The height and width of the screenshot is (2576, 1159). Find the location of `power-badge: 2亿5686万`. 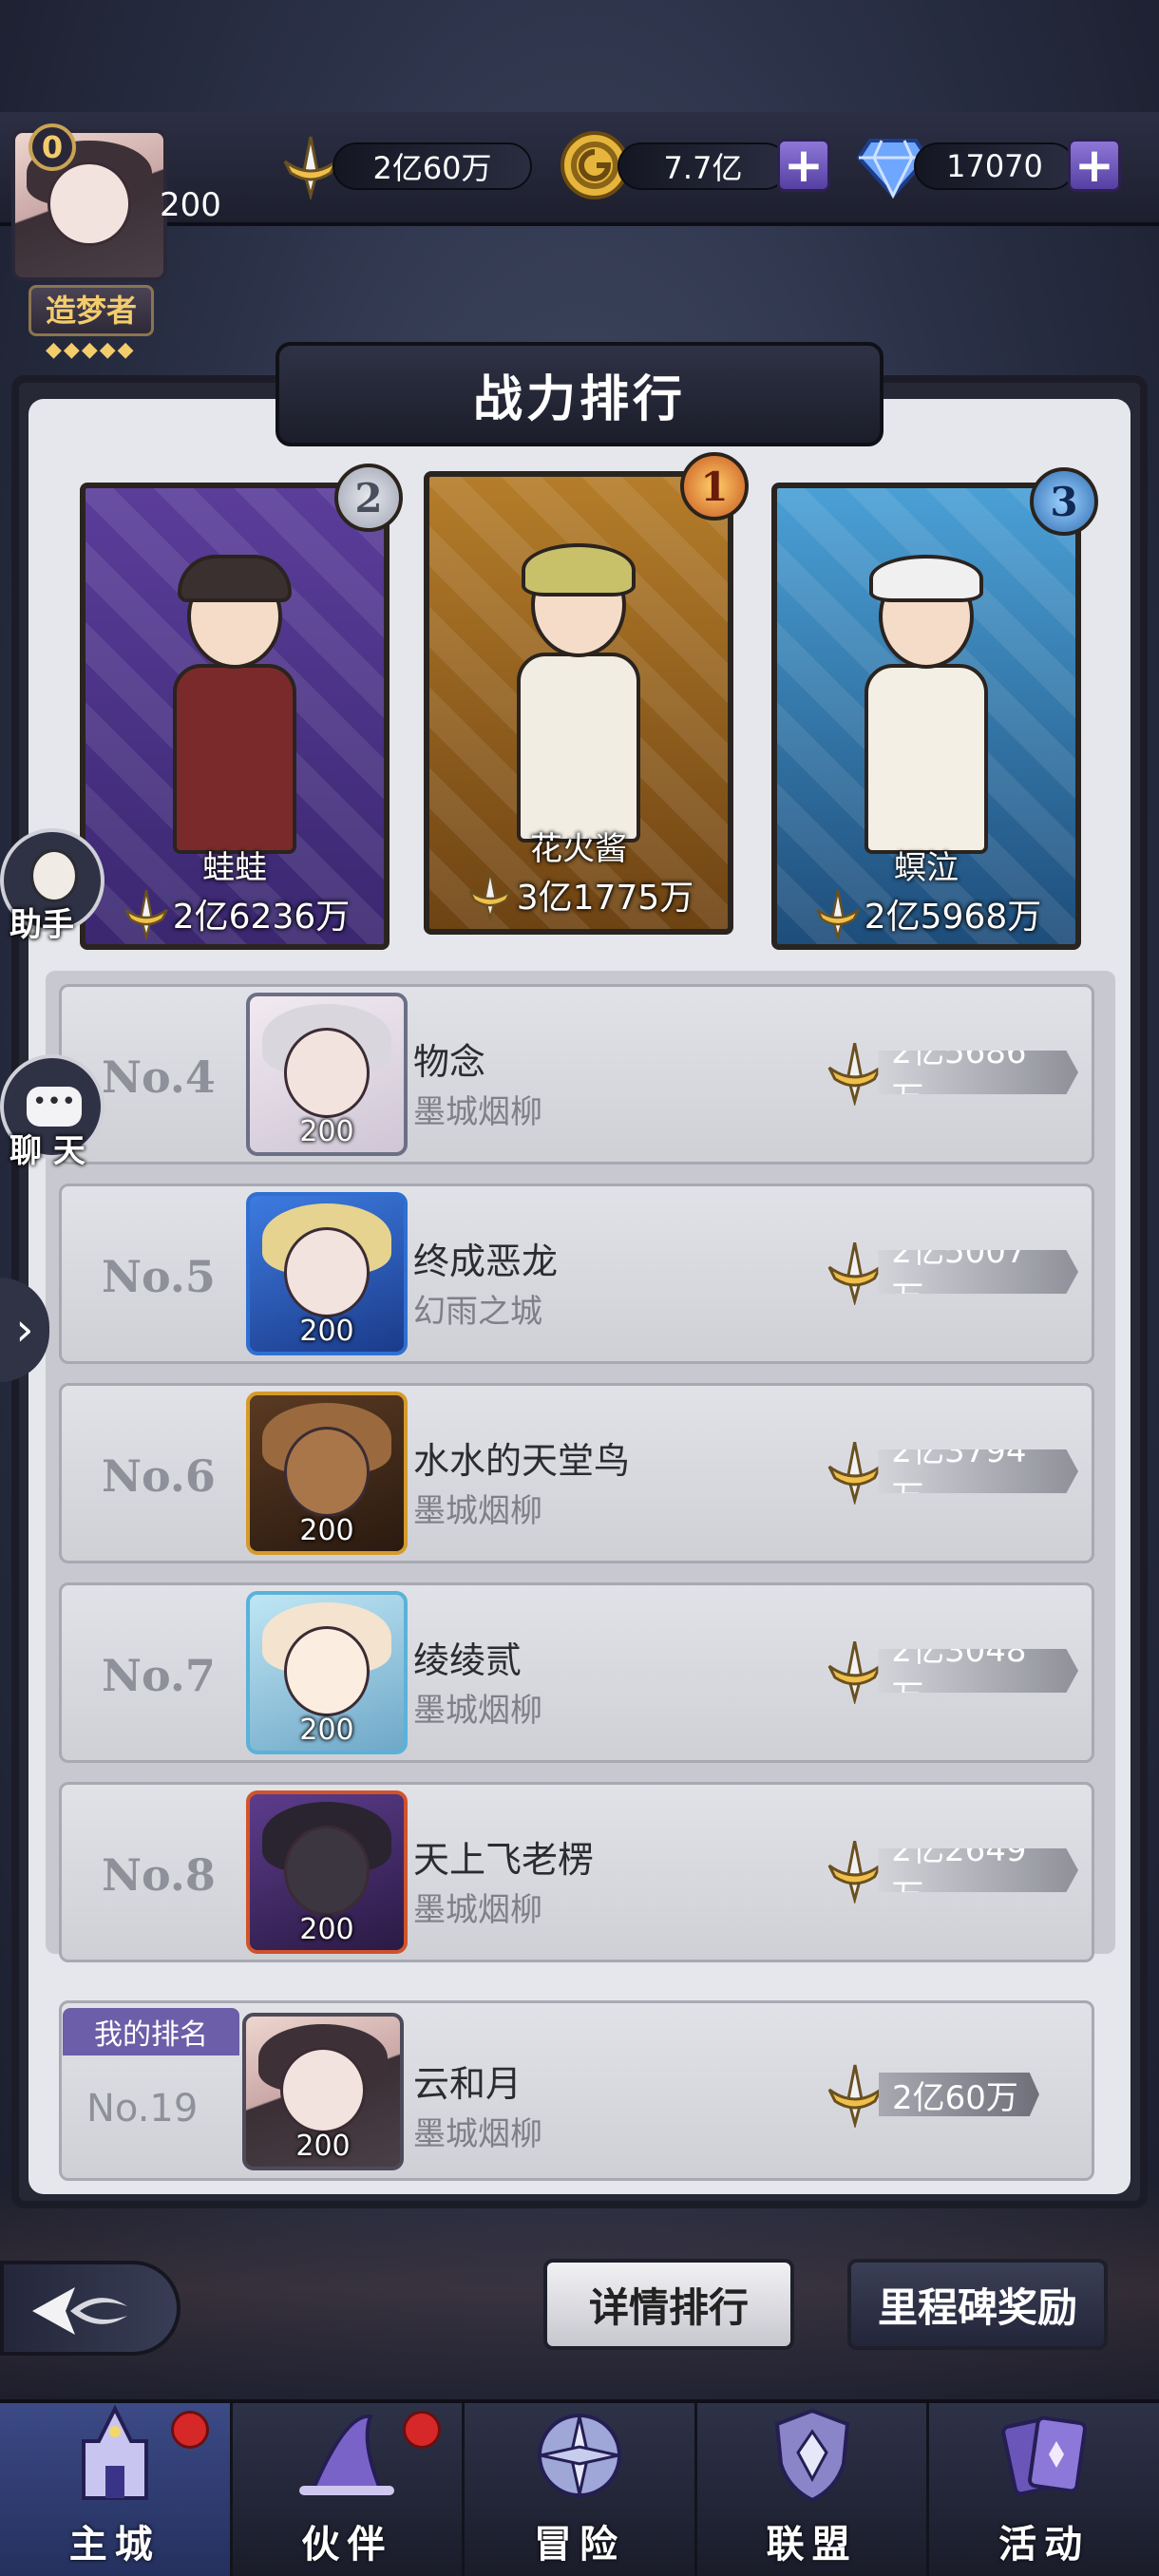

power-badge: 2亿5686万 is located at coordinates (950, 1074).